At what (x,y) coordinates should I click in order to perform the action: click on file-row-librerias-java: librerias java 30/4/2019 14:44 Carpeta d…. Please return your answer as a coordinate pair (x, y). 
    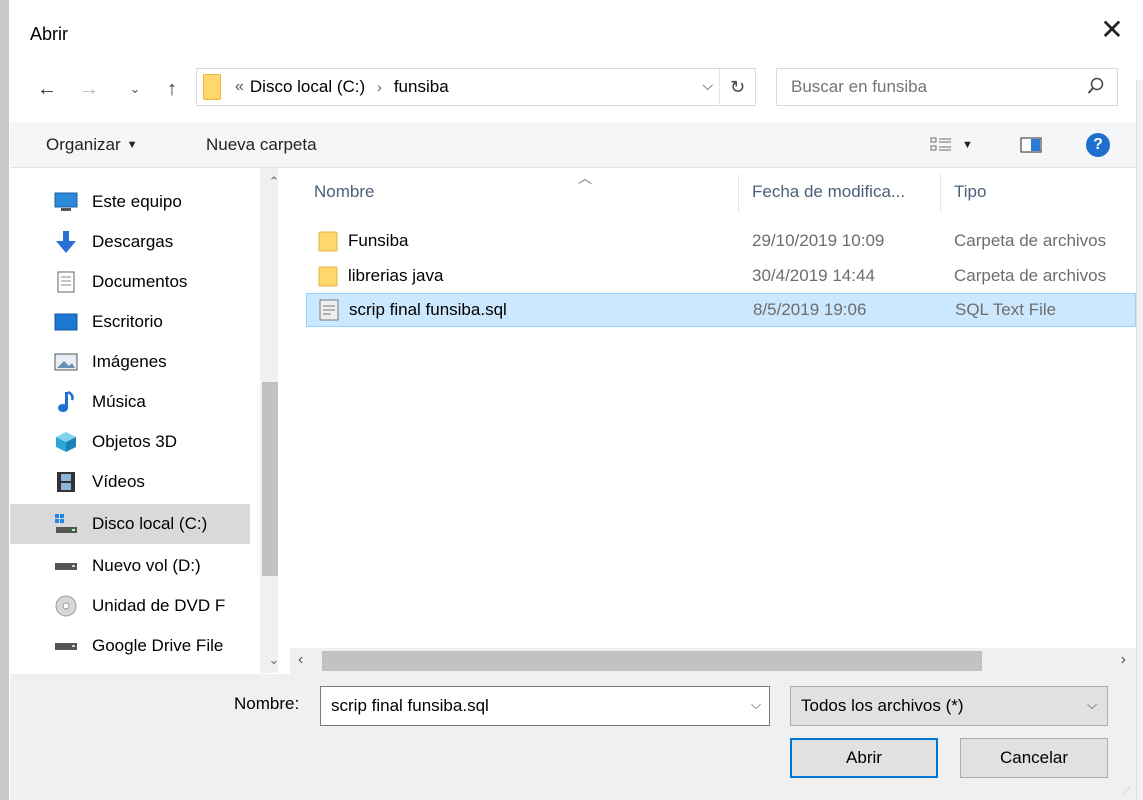
    Looking at the image, I should click on (721, 276).